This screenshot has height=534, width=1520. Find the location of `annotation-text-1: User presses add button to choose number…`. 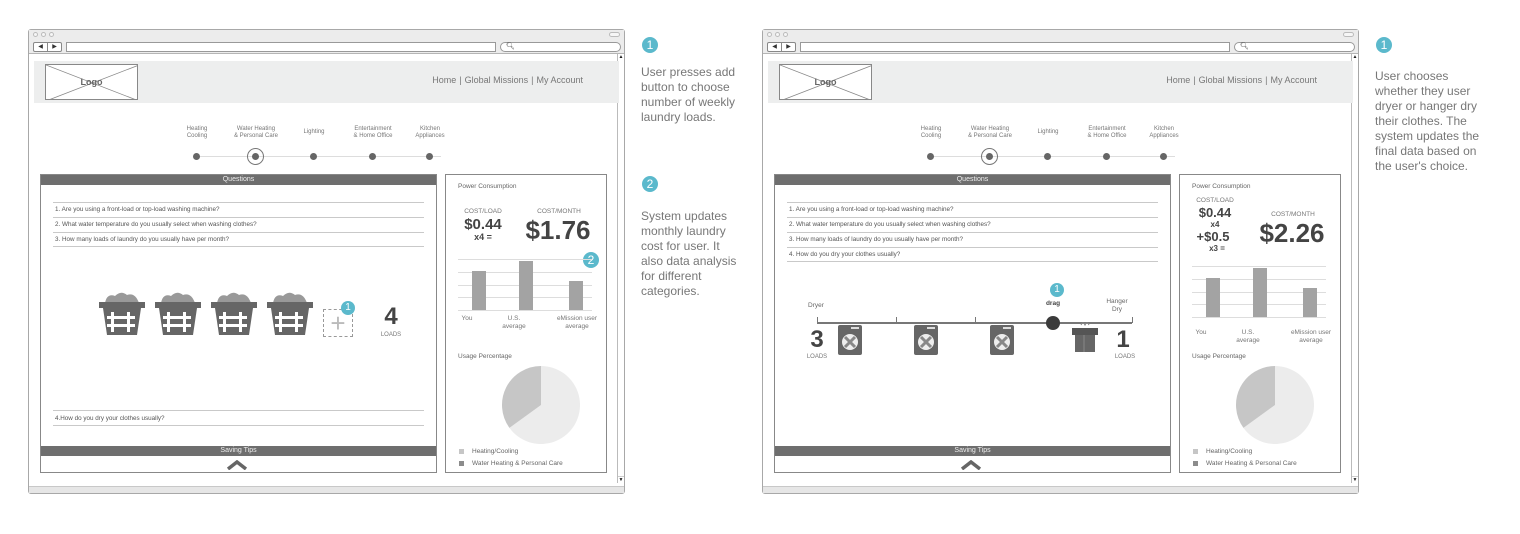

annotation-text-1: User presses add button to choose number… is located at coordinates (688, 94).